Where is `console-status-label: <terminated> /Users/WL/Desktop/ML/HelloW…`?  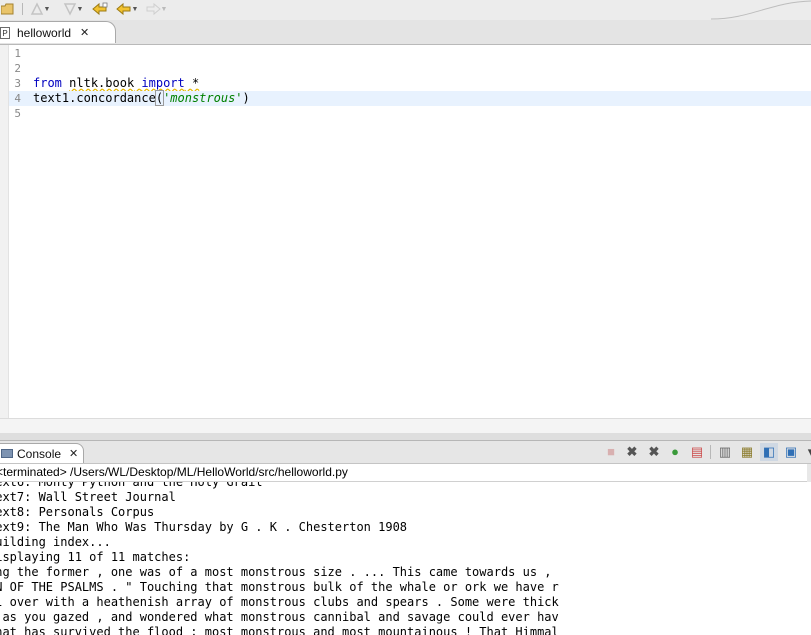
console-status-label: <terminated> /Users/WL/Desktop/ML/HelloW… is located at coordinates (403, 473).